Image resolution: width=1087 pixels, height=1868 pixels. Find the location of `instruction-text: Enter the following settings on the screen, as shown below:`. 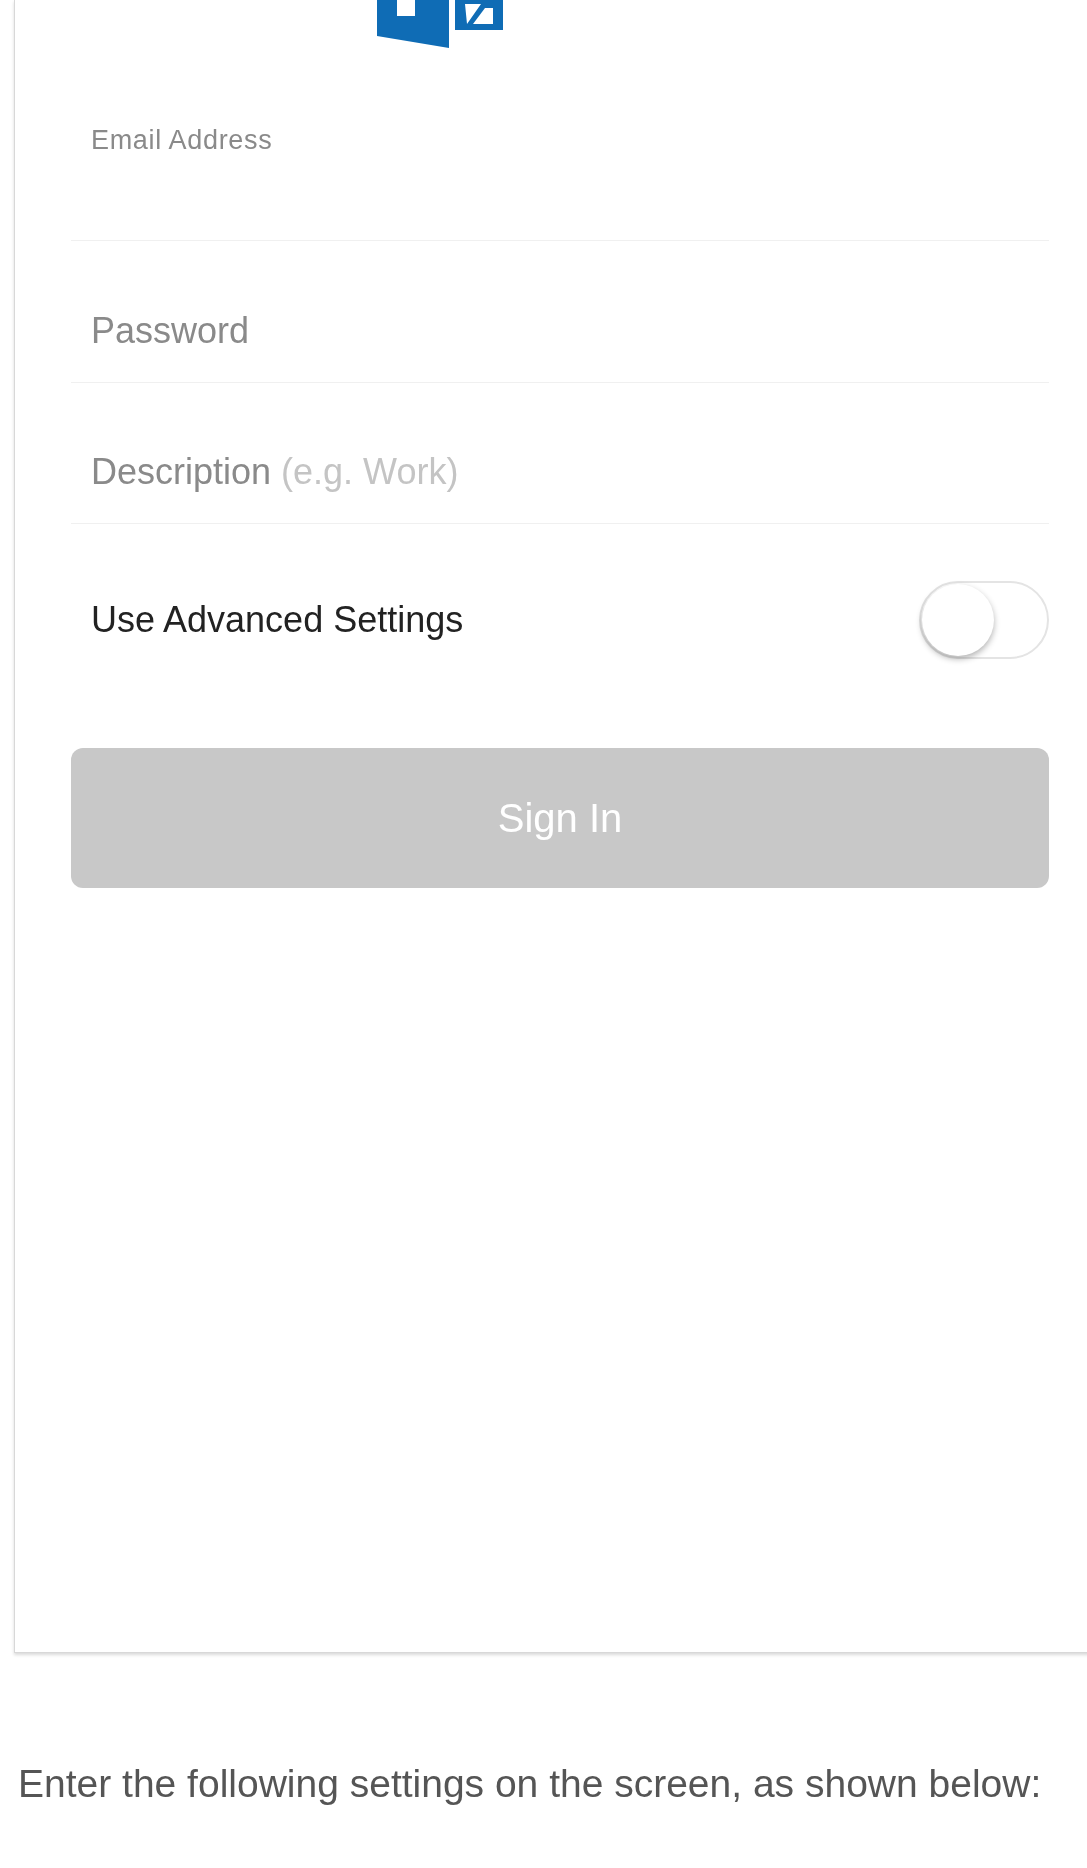

instruction-text: Enter the following settings on the screen, as shown below: is located at coordinates (530, 1784).